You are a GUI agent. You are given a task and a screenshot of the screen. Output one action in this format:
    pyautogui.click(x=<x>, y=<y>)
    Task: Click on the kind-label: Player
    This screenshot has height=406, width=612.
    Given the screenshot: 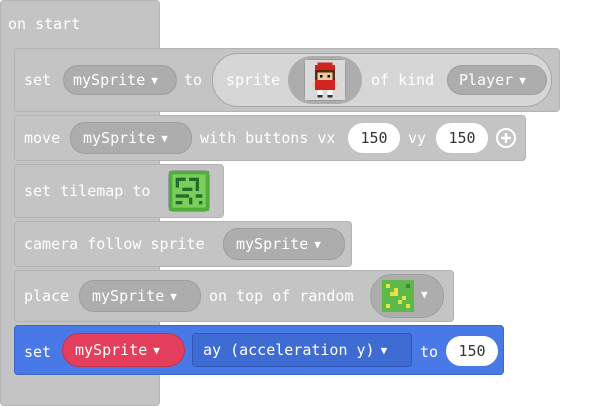 What is the action you would take?
    pyautogui.click(x=486, y=80)
    